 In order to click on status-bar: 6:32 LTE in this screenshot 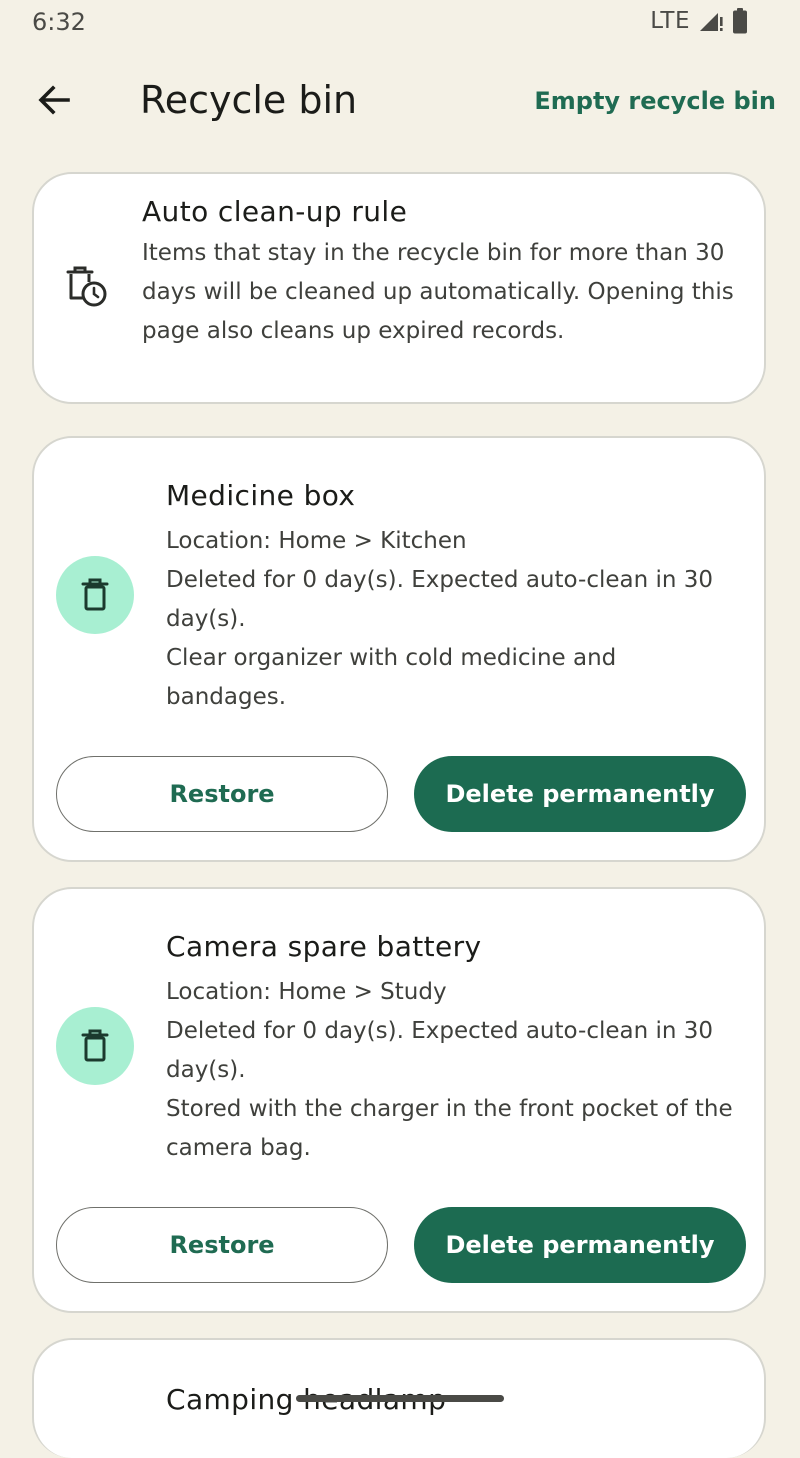, I will do `click(400, 23)`.